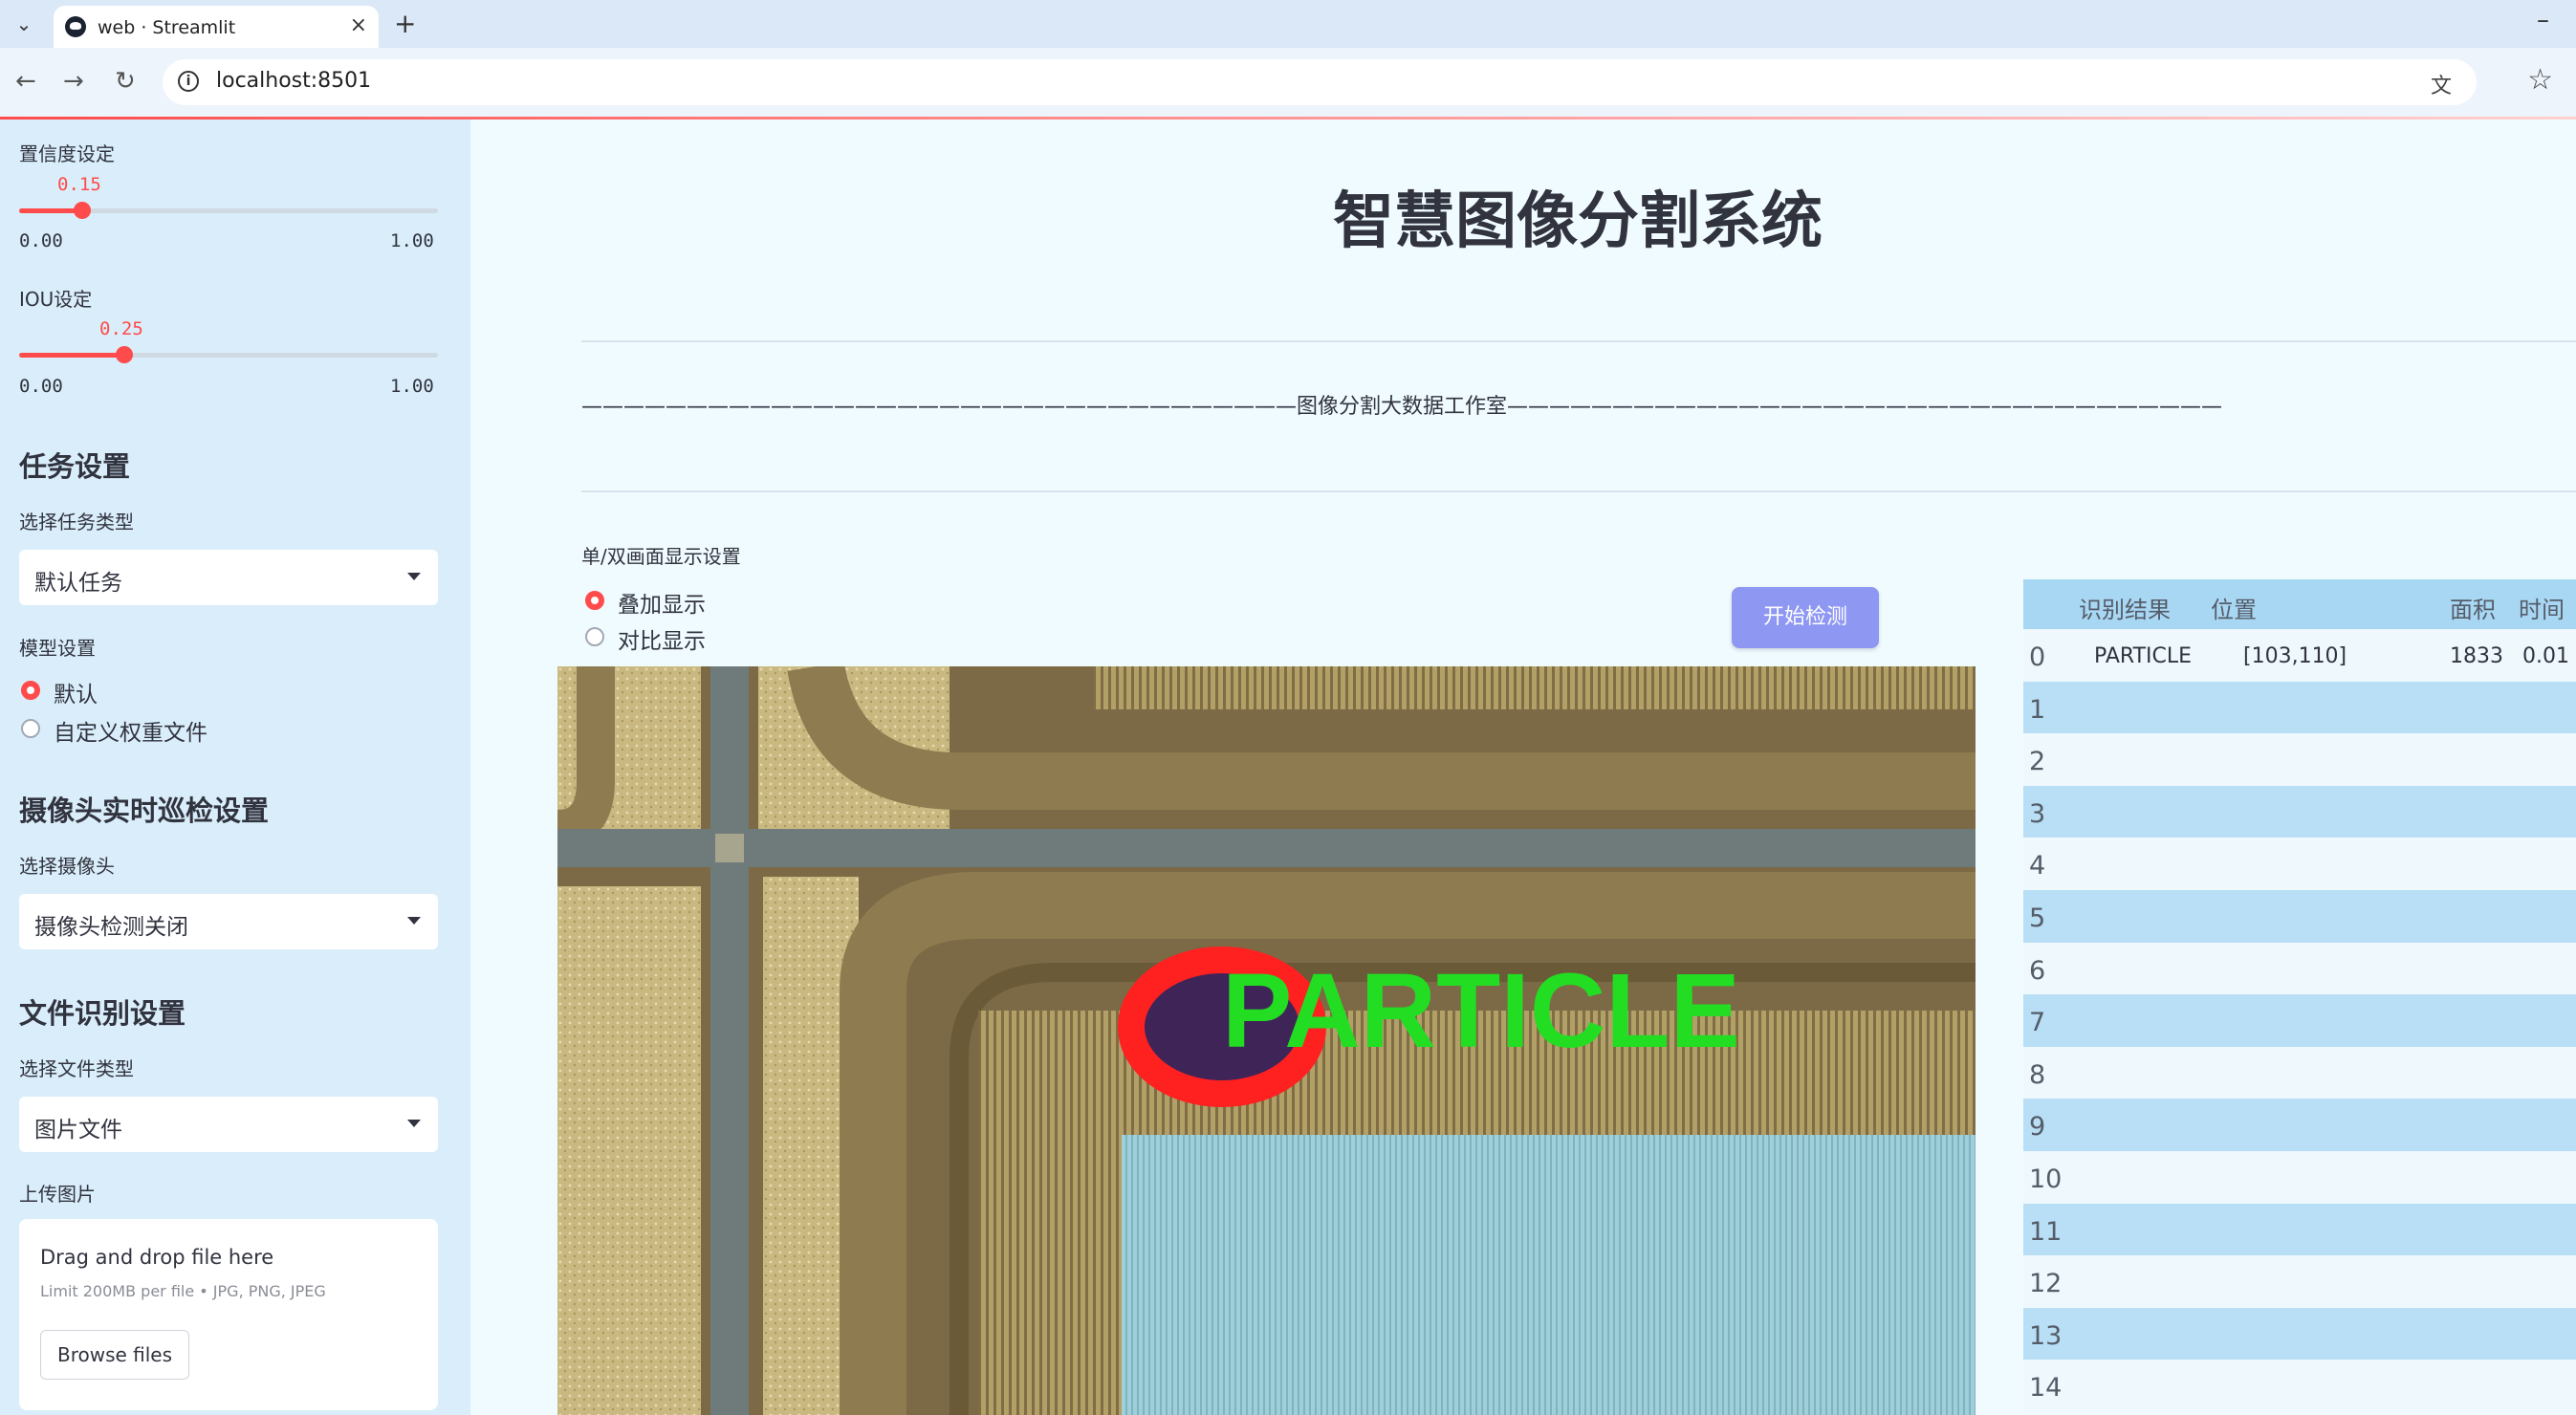  What do you see at coordinates (188, 81) in the screenshot?
I see `site-info-icon: i` at bounding box center [188, 81].